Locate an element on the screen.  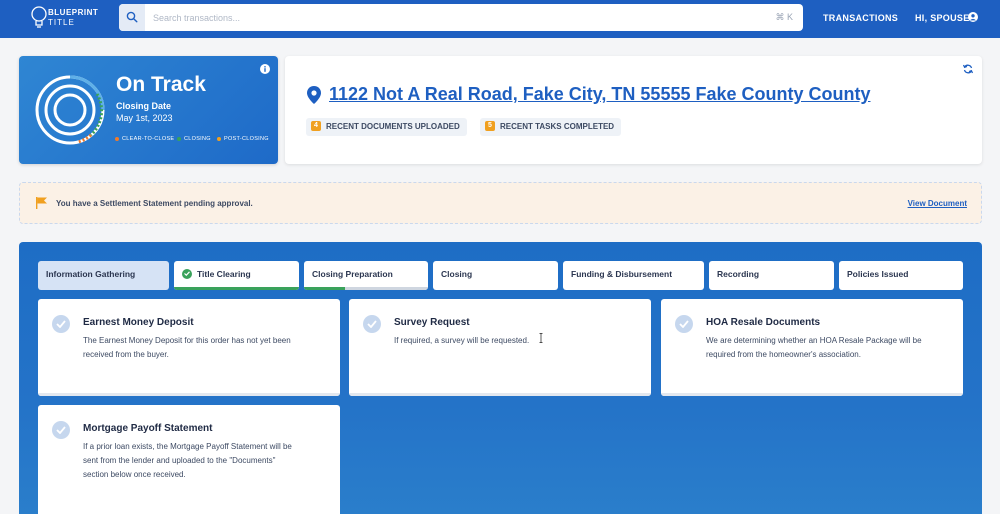
brand-name-line1: BLUEPRINT is located at coordinates (73, 12).